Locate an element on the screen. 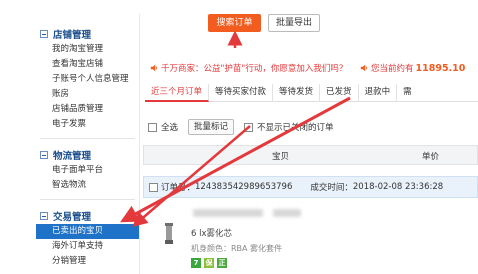 Image resolution: width=478 pixels, height=274 pixels. item-attribute: 机身颜色：RBA 雾化套件 is located at coordinates (237, 248).